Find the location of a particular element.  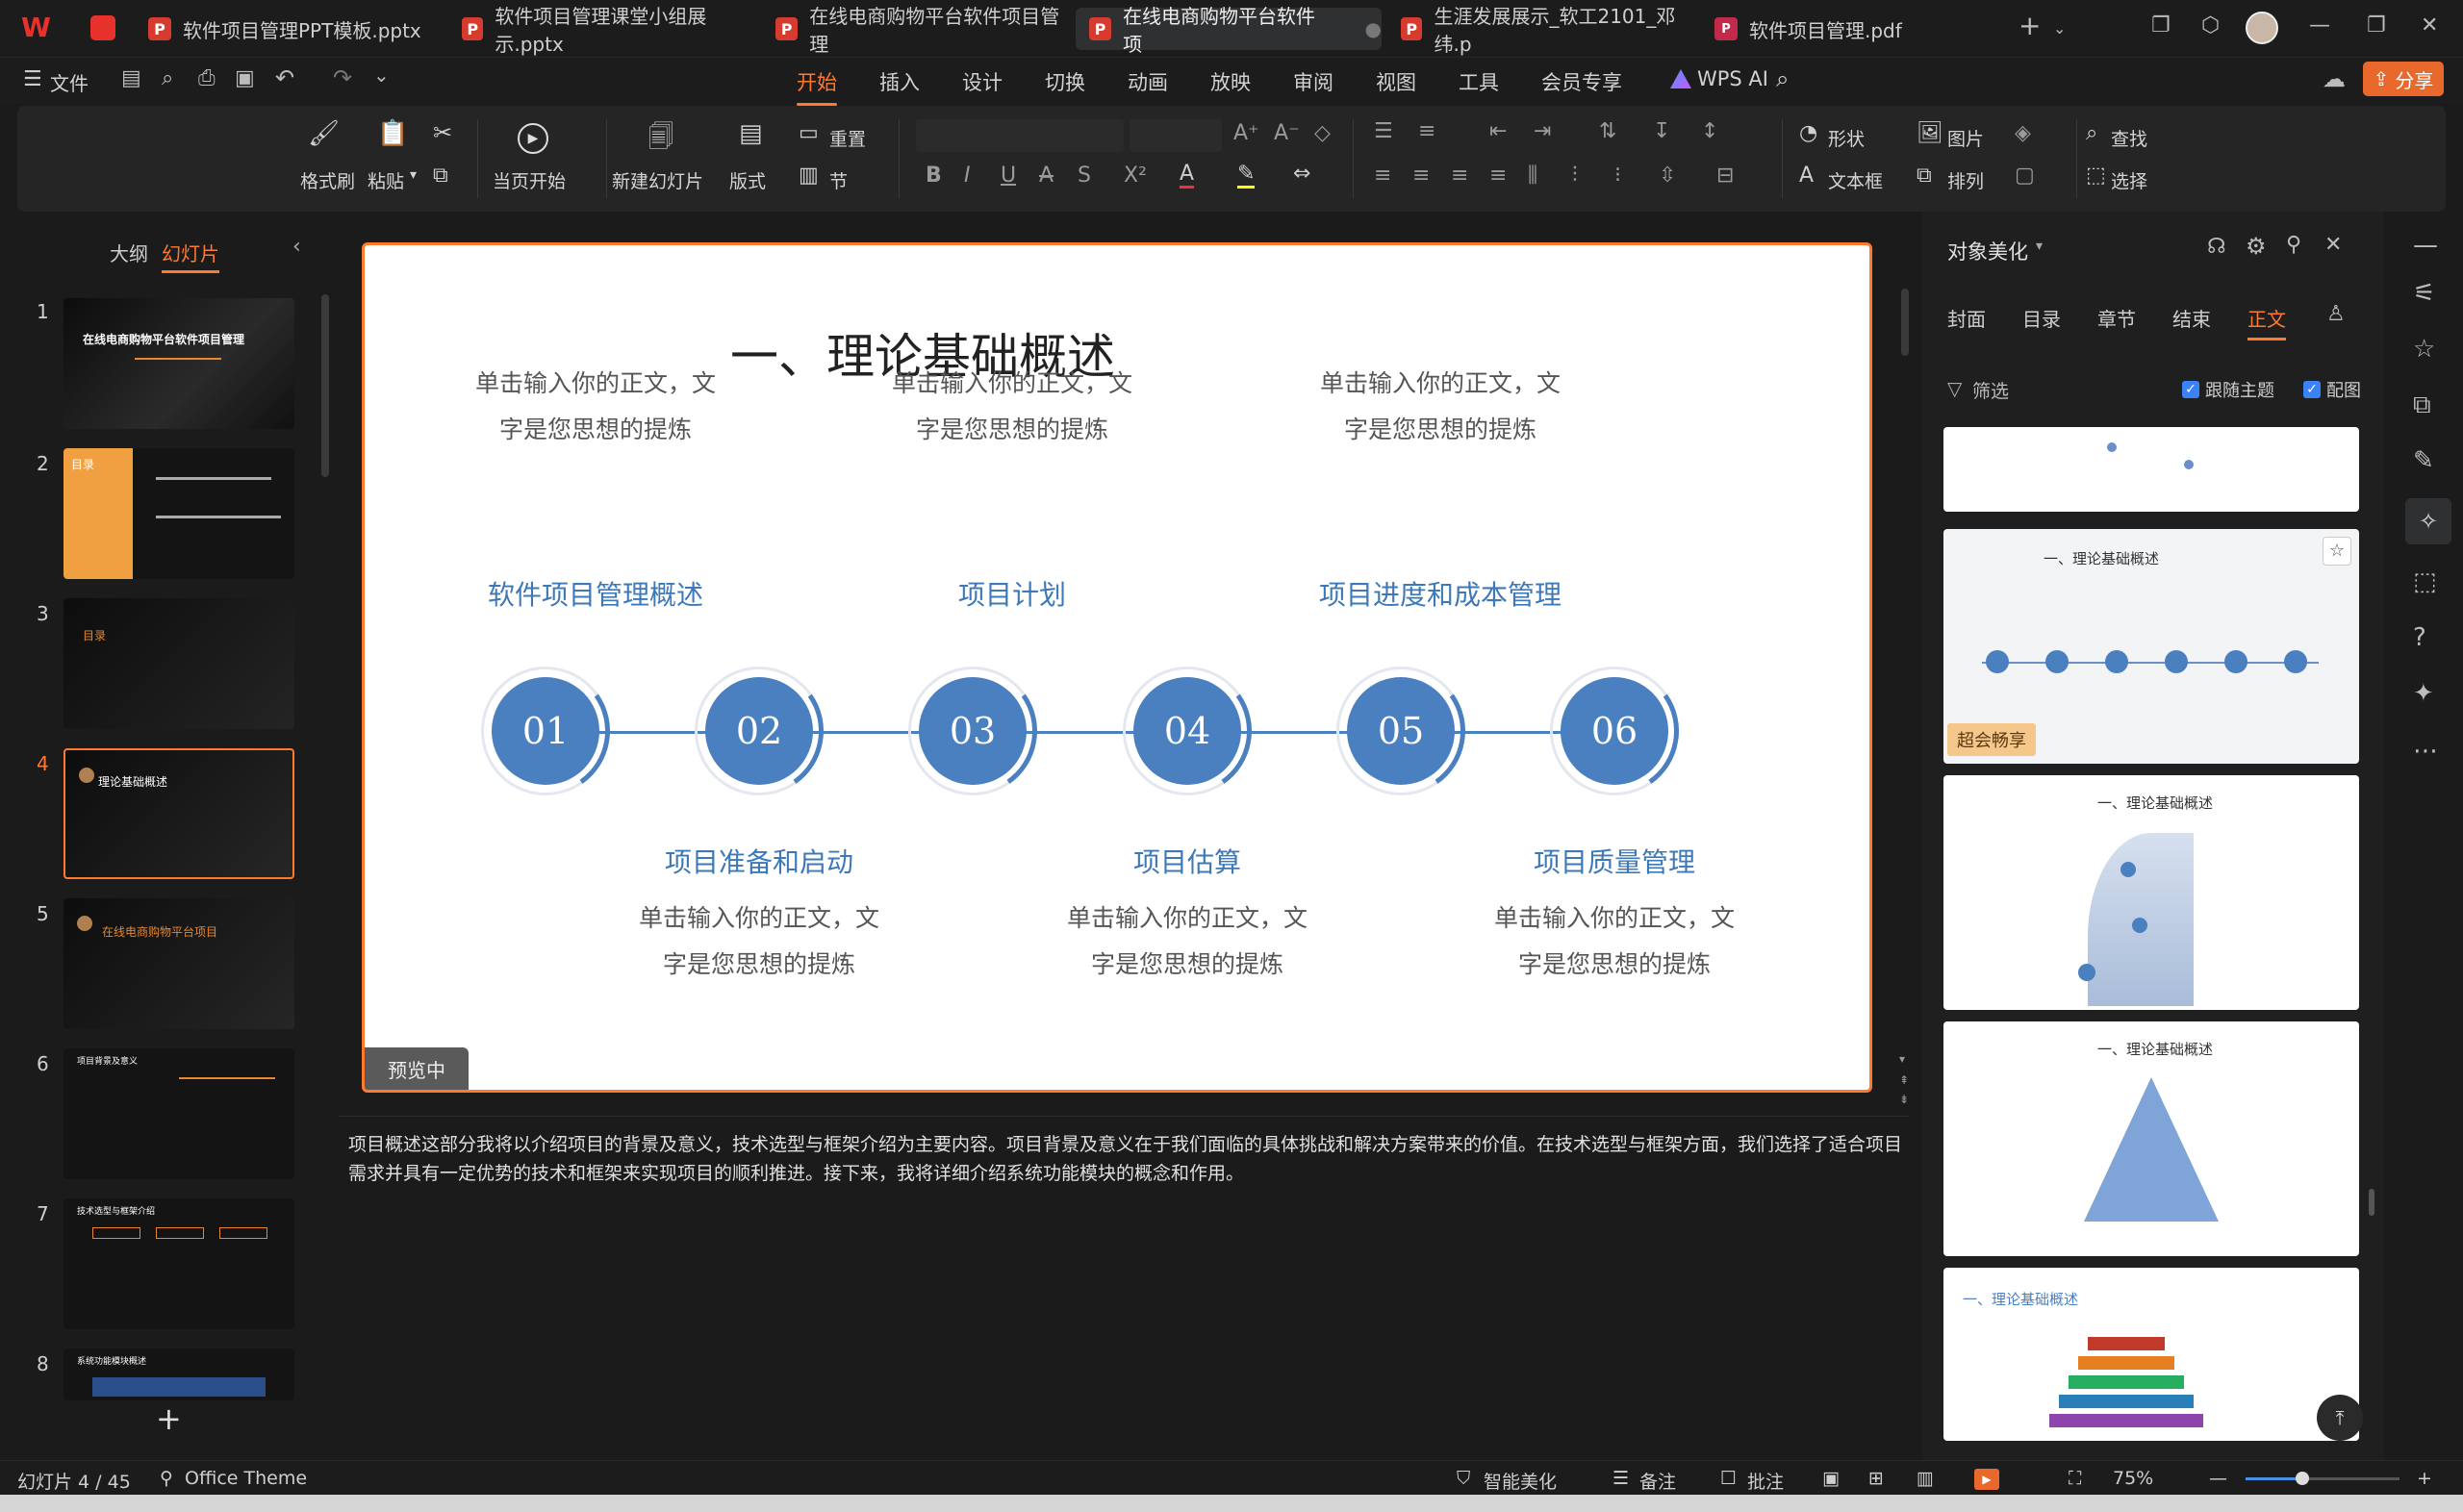

indent-icon: ⇥ is located at coordinates (1542, 131).